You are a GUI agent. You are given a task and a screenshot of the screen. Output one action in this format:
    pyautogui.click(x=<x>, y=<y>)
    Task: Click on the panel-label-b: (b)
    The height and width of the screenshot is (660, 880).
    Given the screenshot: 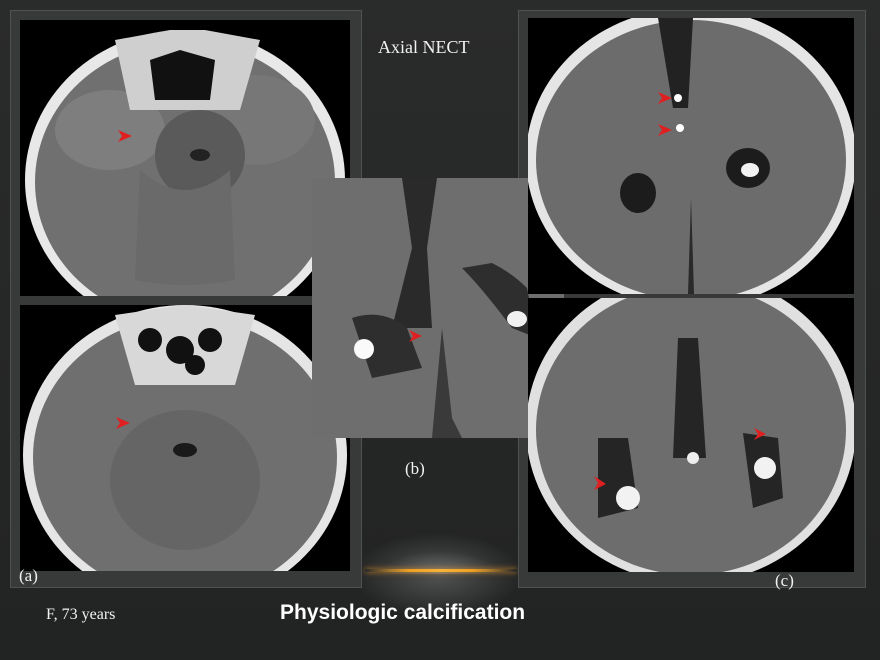 What is the action you would take?
    pyautogui.click(x=415, y=468)
    